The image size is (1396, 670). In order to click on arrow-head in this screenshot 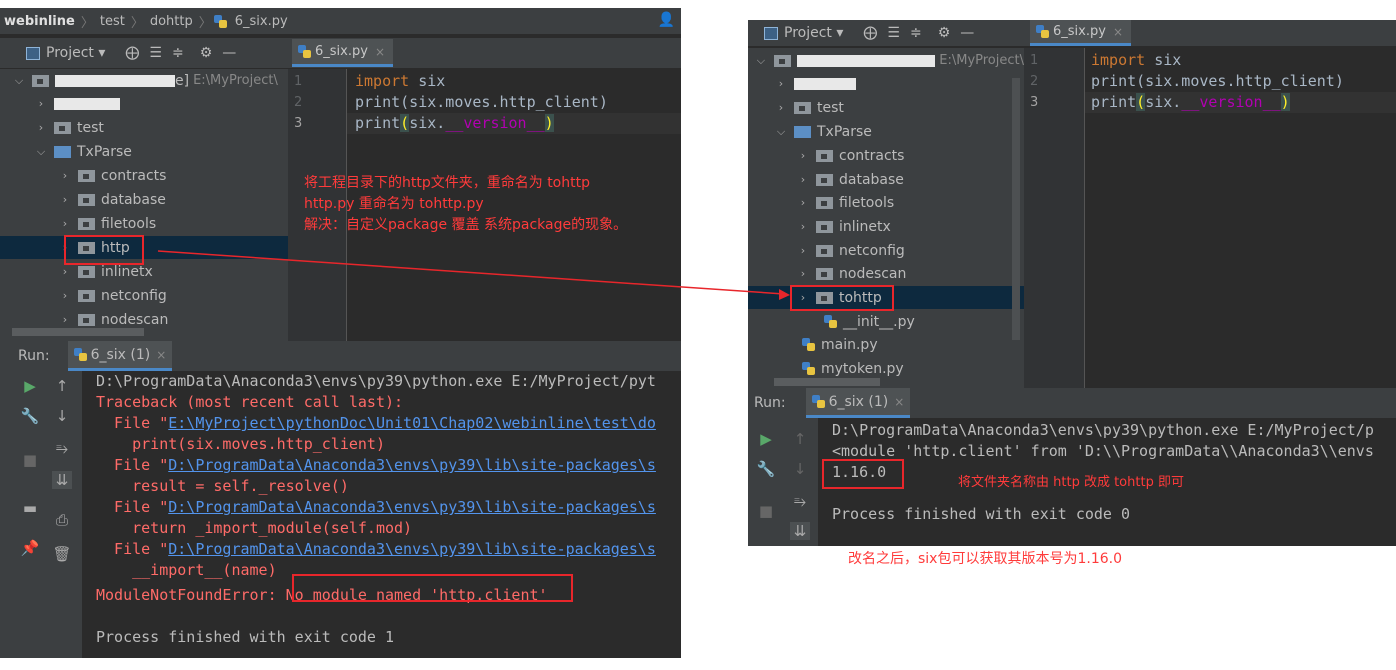, I will do `click(784, 294)`.